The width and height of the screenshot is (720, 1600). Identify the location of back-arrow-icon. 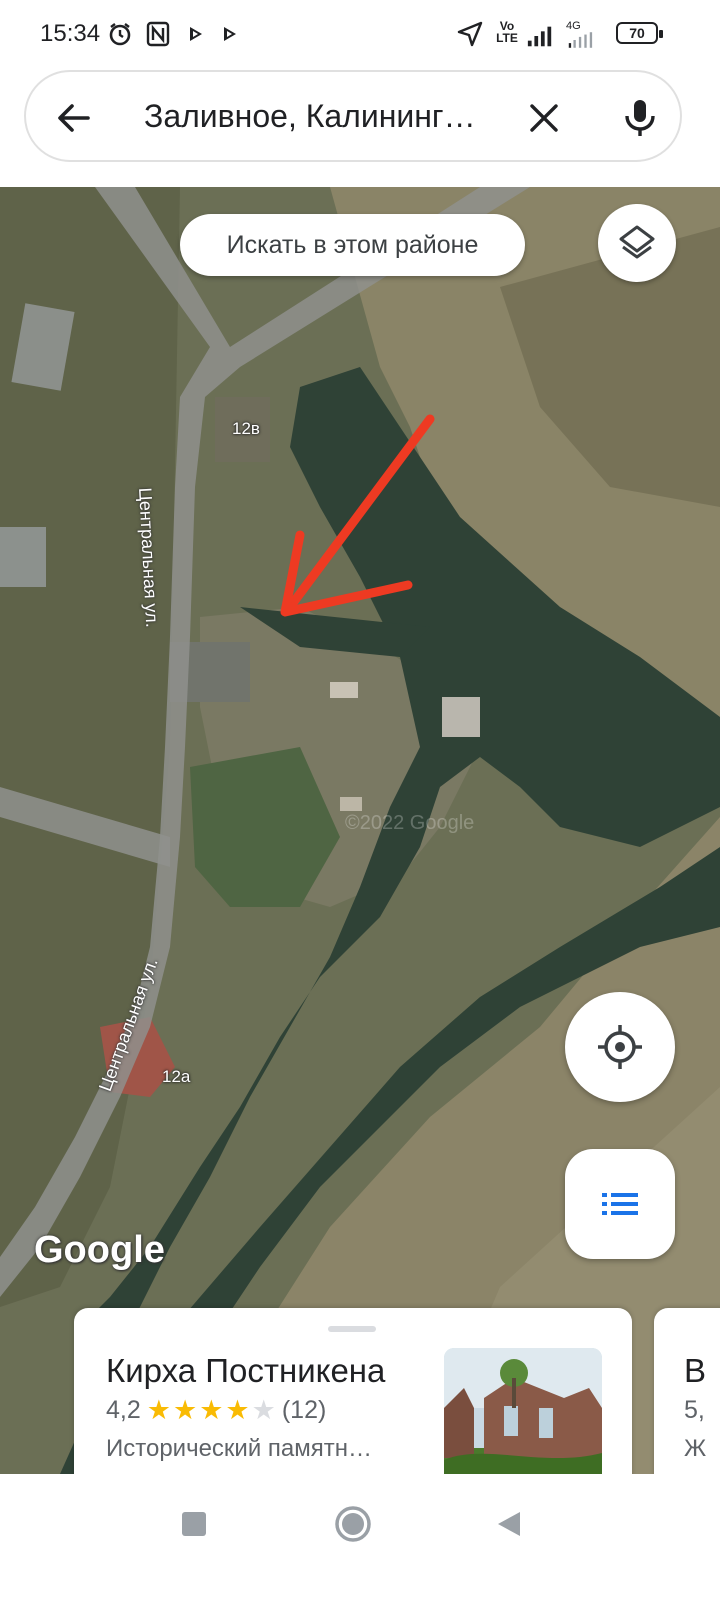
(74, 118).